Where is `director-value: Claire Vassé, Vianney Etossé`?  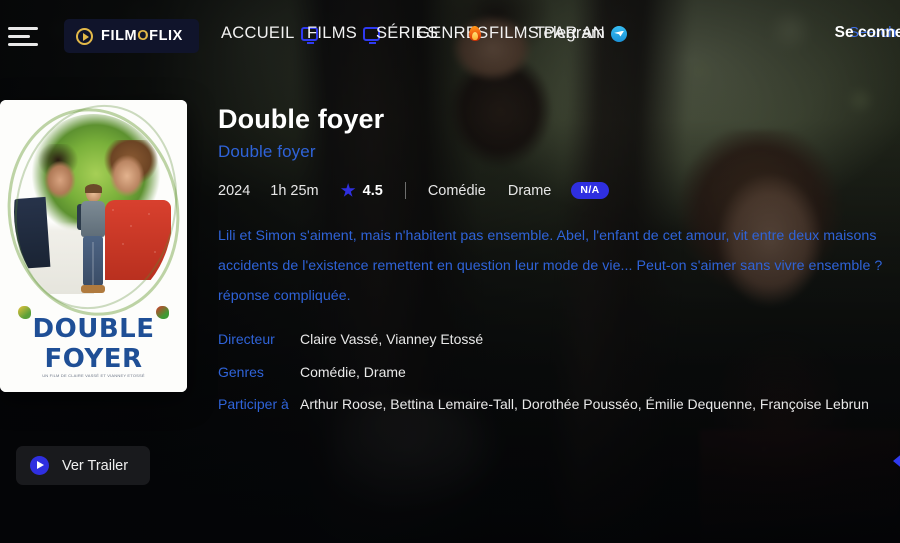
director-value: Claire Vassé, Vianney Etossé is located at coordinates (391, 339).